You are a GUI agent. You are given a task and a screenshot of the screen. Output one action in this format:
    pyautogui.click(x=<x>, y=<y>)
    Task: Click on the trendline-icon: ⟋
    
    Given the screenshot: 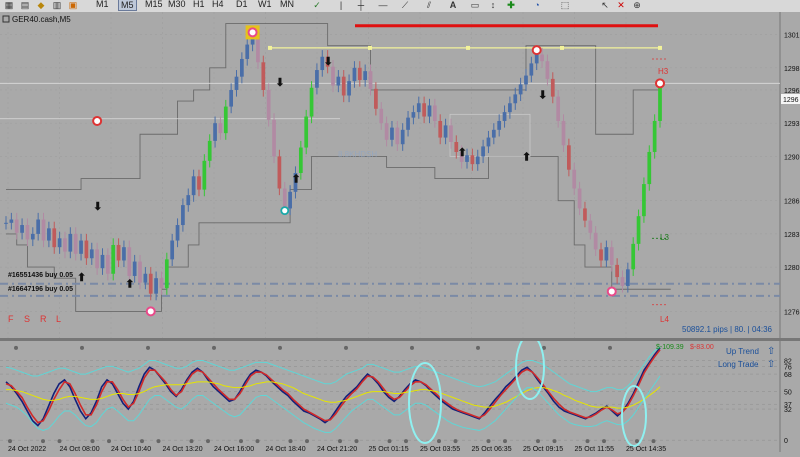 What is the action you would take?
    pyautogui.click(x=405, y=5)
    